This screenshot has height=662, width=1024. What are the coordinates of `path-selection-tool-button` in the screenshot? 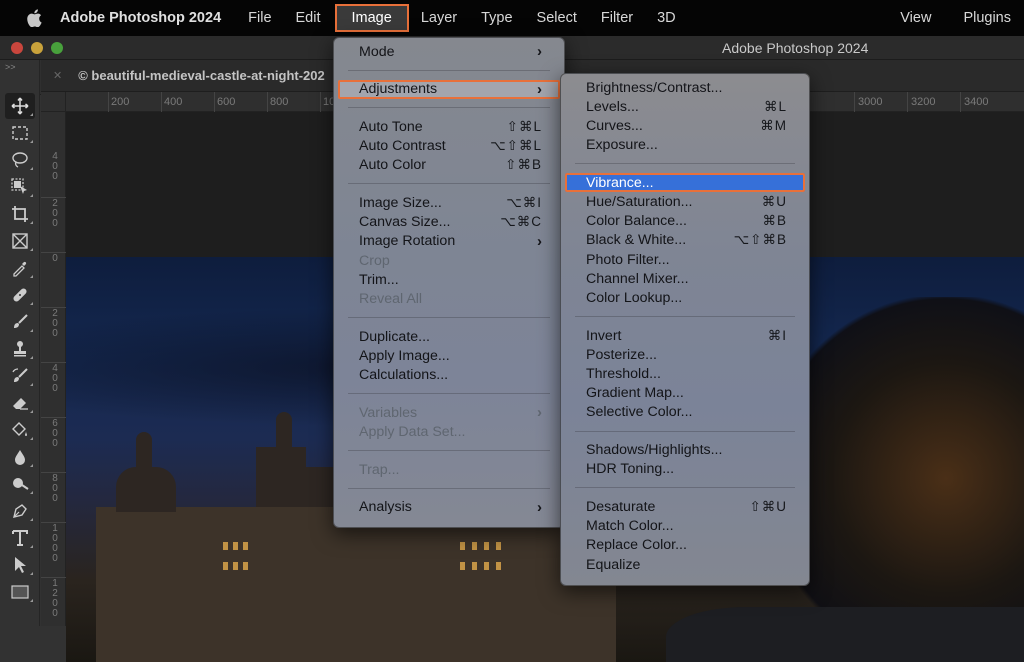 It's located at (20, 565).